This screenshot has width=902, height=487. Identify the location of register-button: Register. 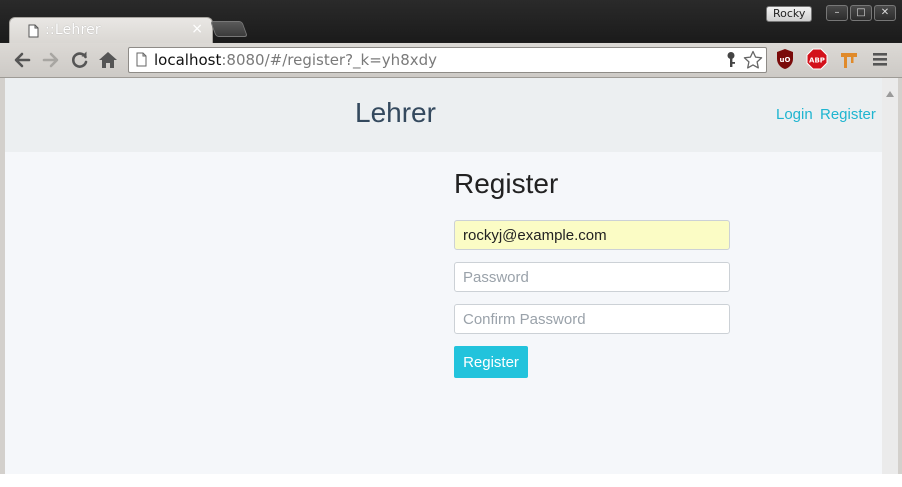
(491, 362).